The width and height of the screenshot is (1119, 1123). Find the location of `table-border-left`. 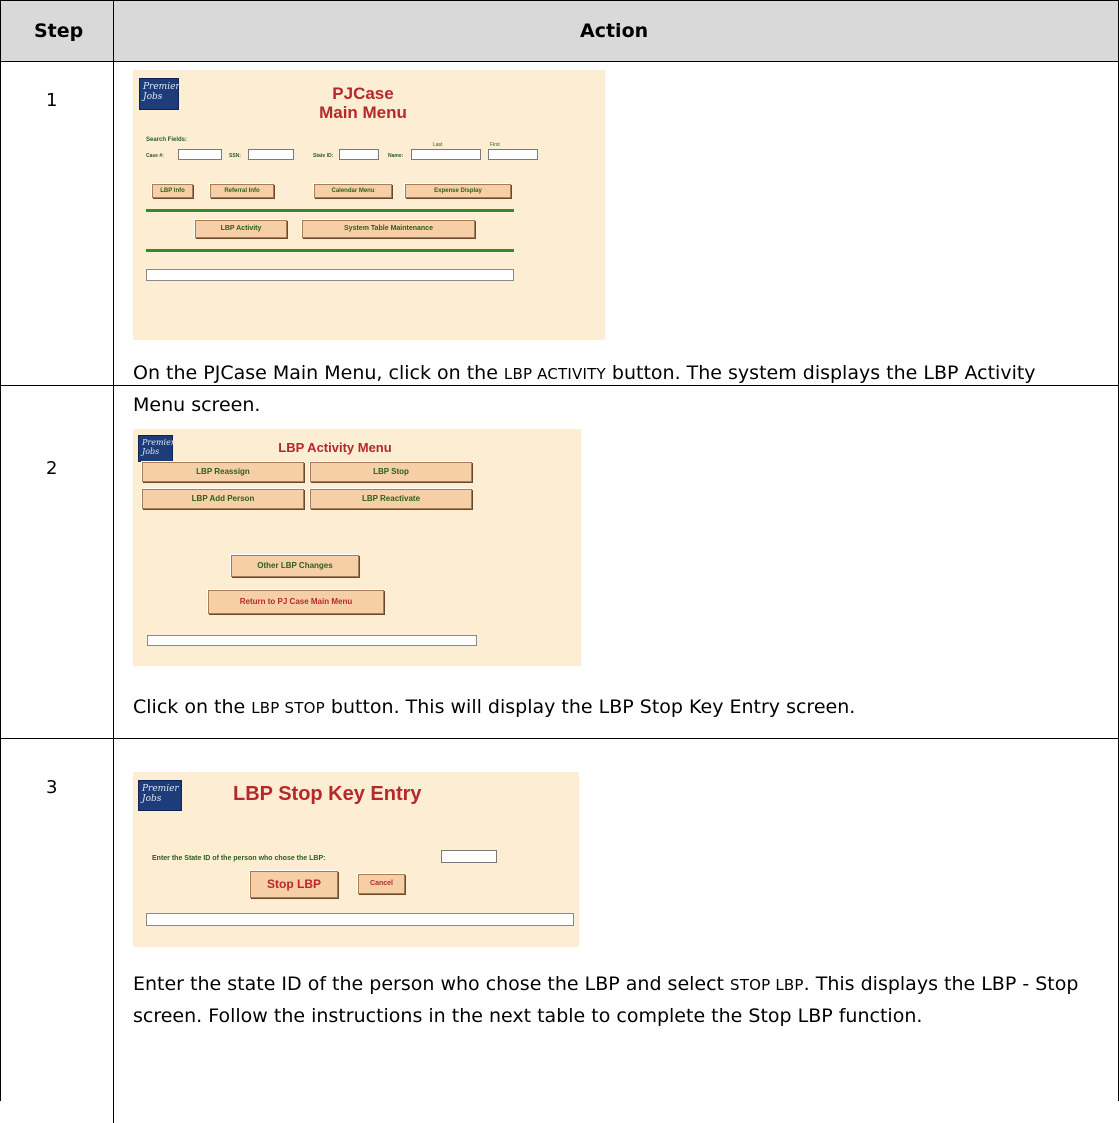

table-border-left is located at coordinates (0, 550).